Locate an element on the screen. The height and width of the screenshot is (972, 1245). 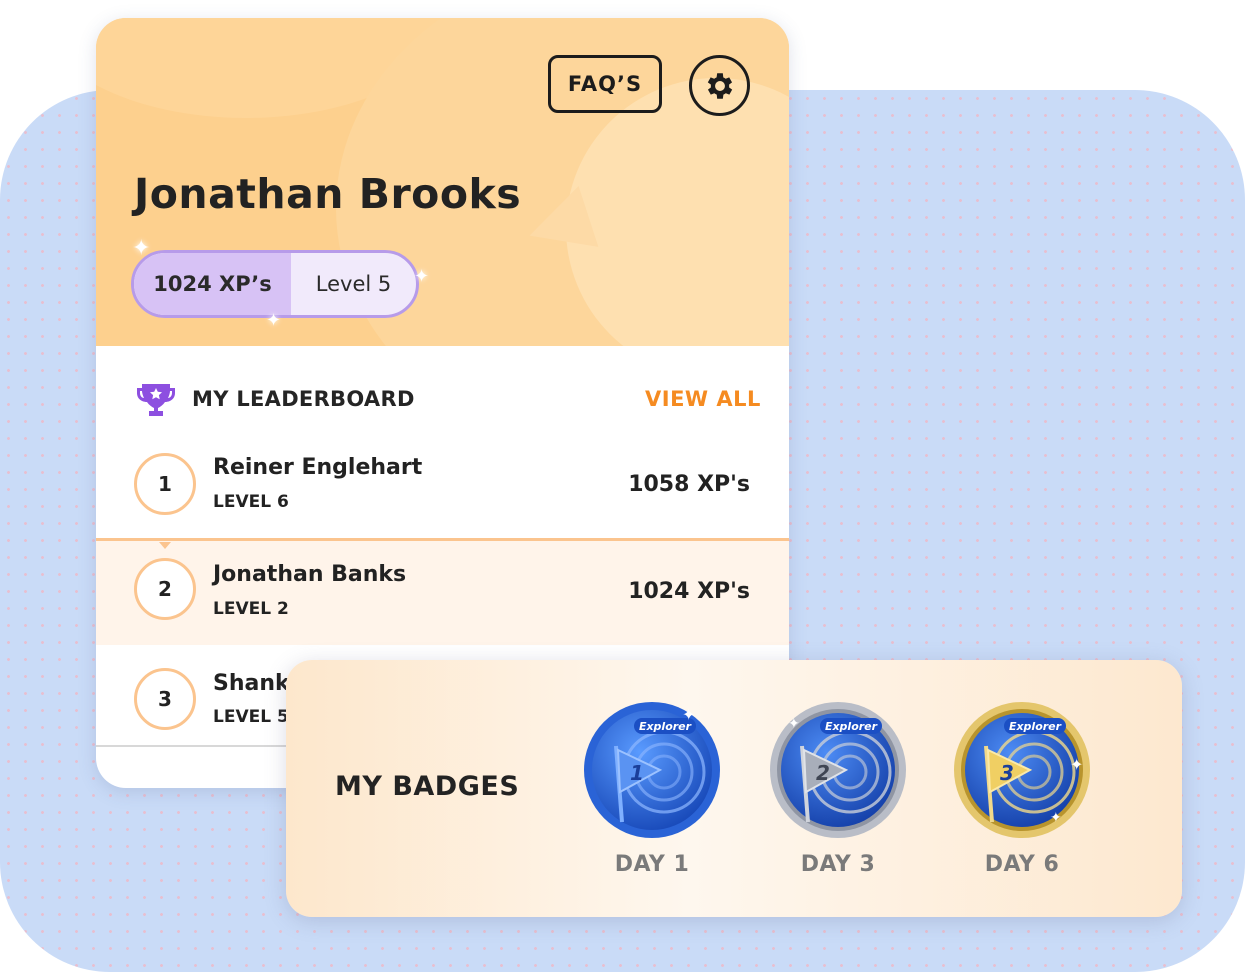
leaderboard-title: MY LEADERBOARD is located at coordinates (303, 399).